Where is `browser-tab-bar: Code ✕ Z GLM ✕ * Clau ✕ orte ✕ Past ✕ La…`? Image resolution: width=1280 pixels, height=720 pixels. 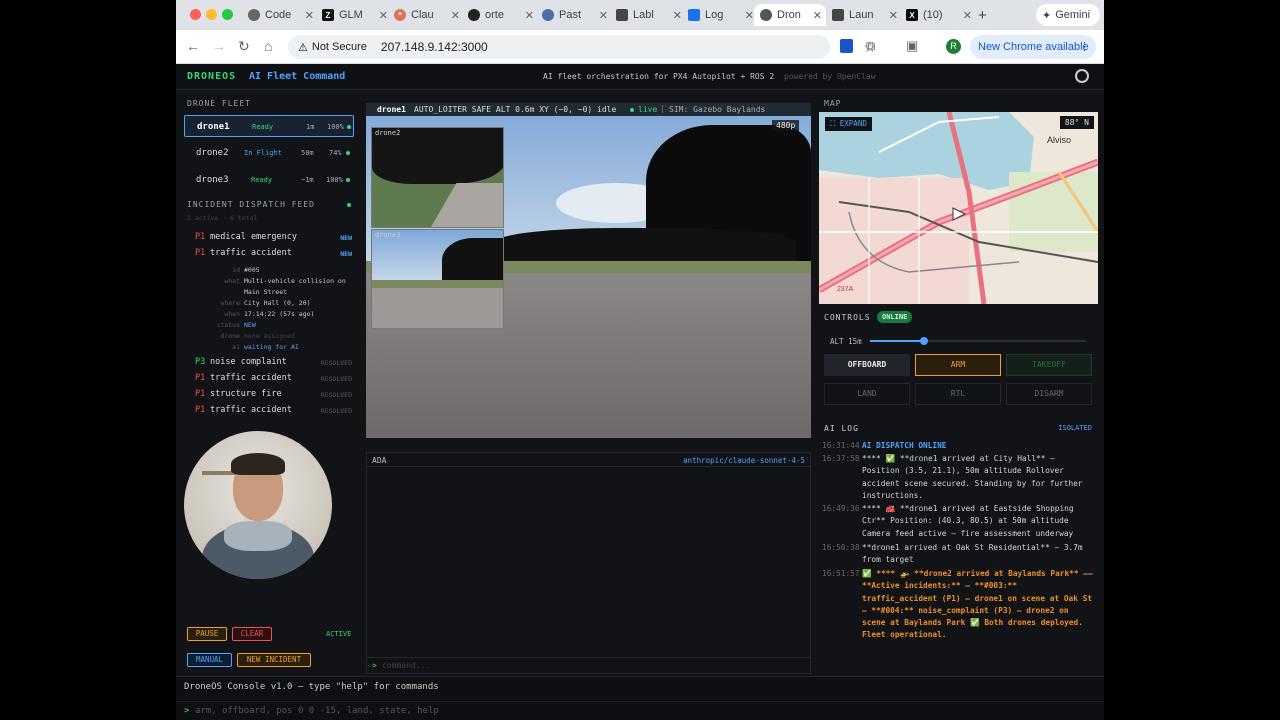 browser-tab-bar: Code ✕ Z GLM ✕ * Clau ✕ orte ✕ Past ✕ La… is located at coordinates (640, 15).